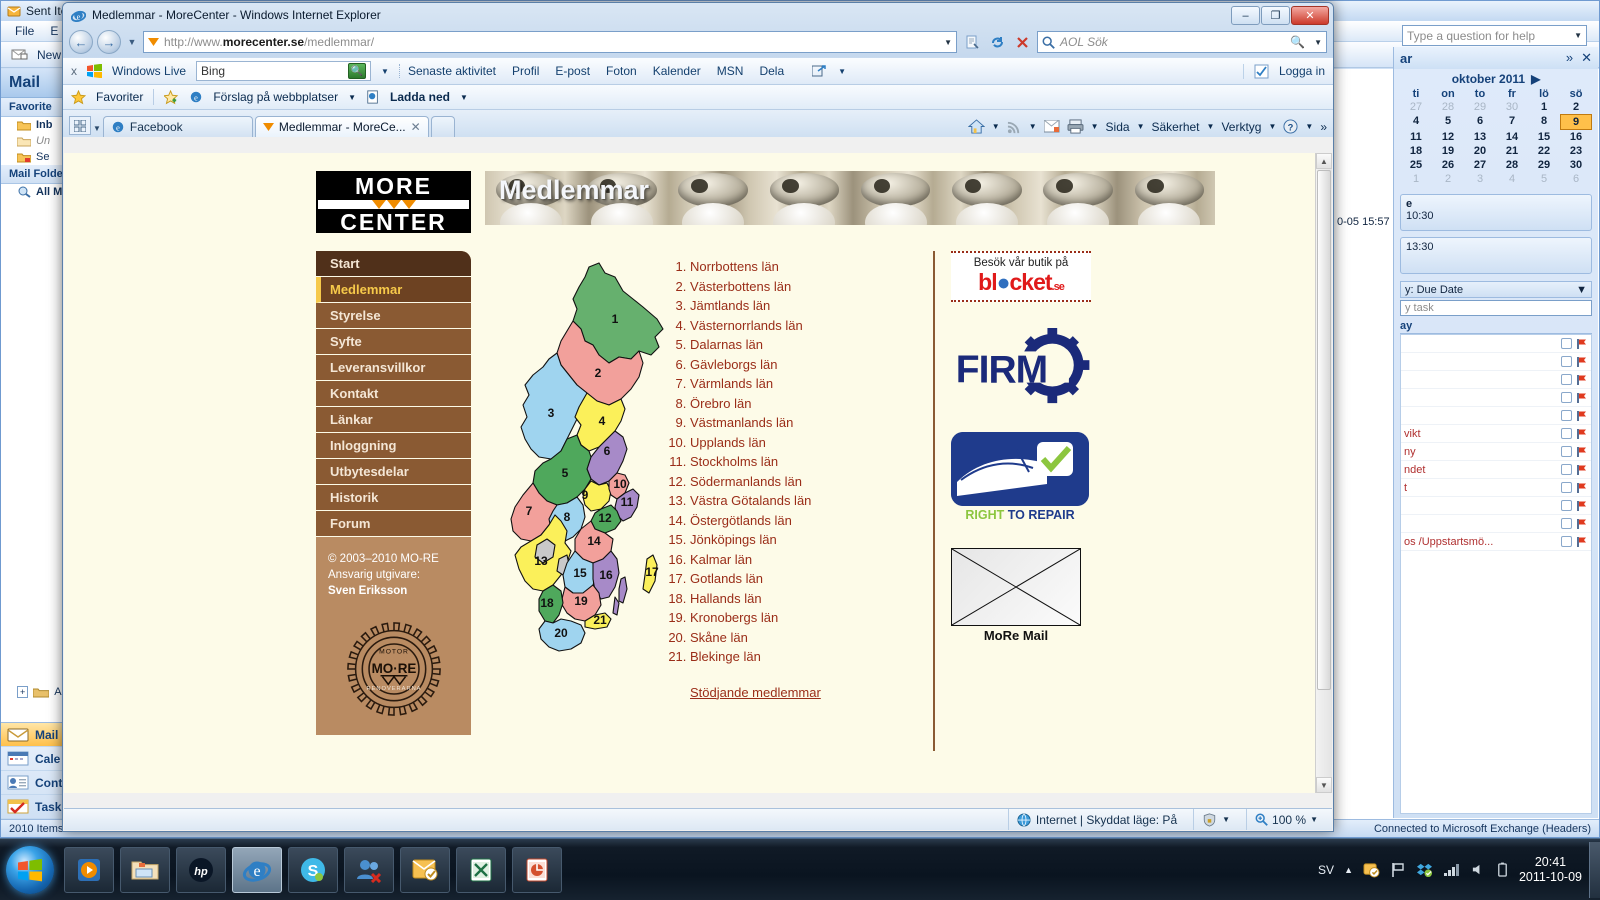  Describe the element at coordinates (1512, 107) in the screenshot. I see `calendar-day: 30` at that location.